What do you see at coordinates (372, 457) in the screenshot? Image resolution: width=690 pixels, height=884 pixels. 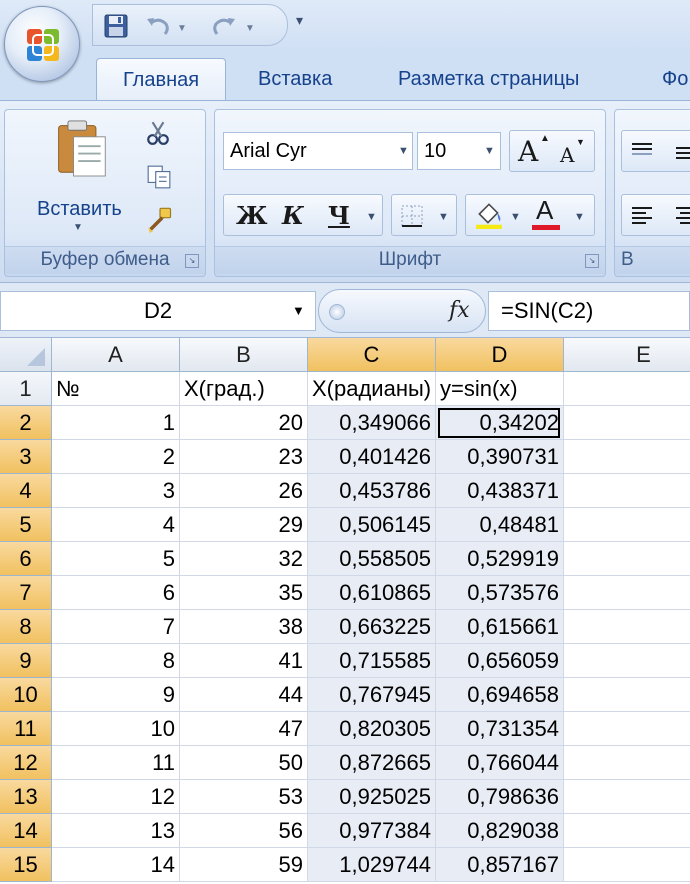 I see `cell-c3: 0,401426` at bounding box center [372, 457].